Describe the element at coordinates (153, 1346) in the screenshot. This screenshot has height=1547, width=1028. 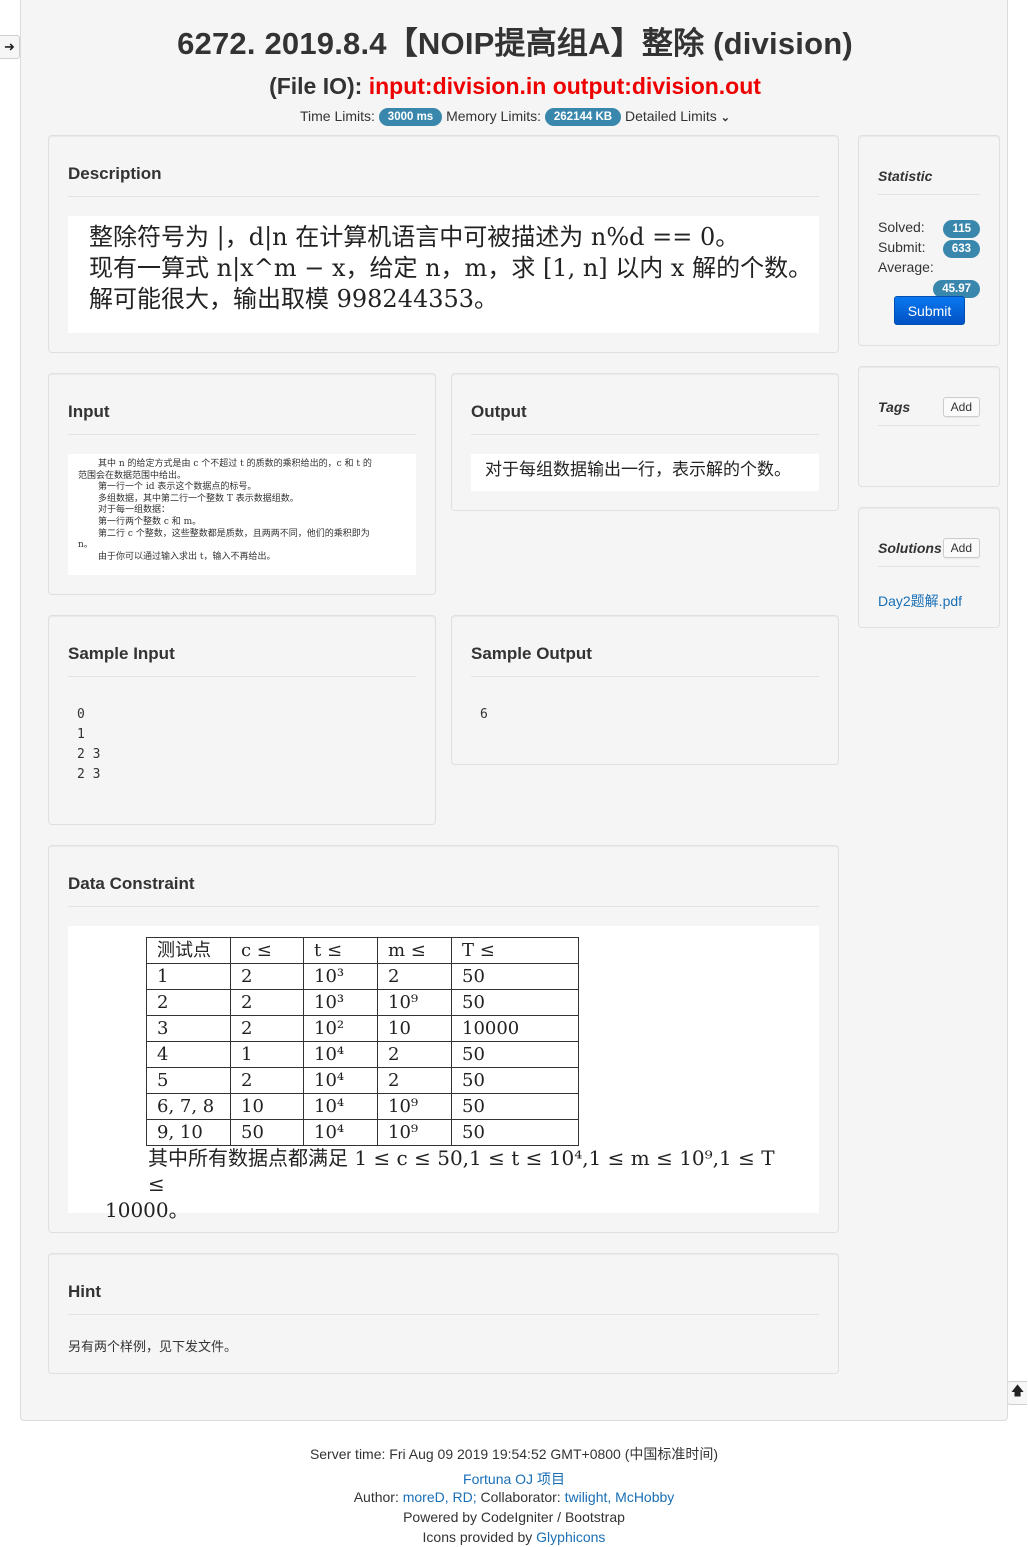
I see `hint-text: 另有两个样例，见下发文件。` at that location.